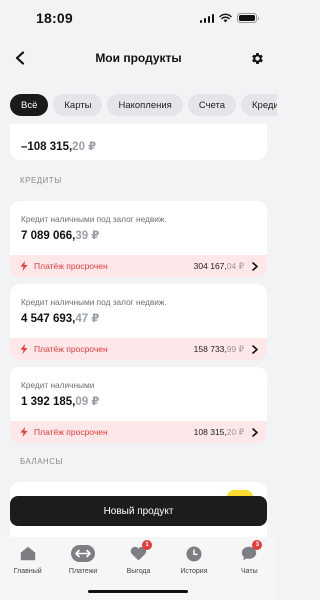 This screenshot has width=320, height=600. I want to click on back-button, so click(20, 58).